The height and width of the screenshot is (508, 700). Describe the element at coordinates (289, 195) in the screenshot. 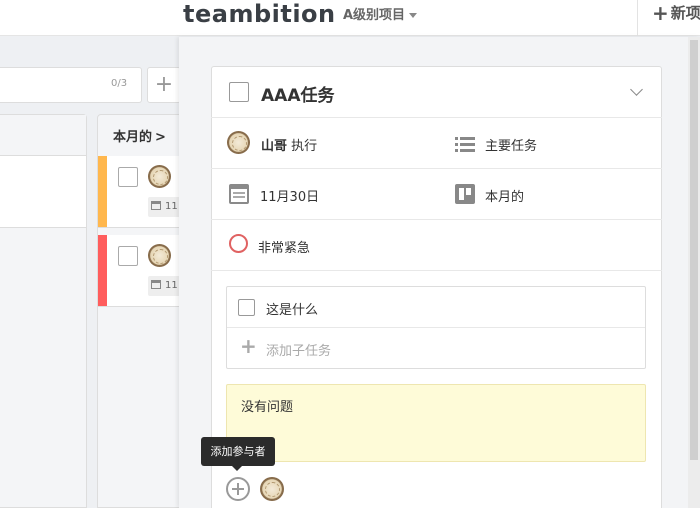

I see `due-date-field: 11月30日` at that location.